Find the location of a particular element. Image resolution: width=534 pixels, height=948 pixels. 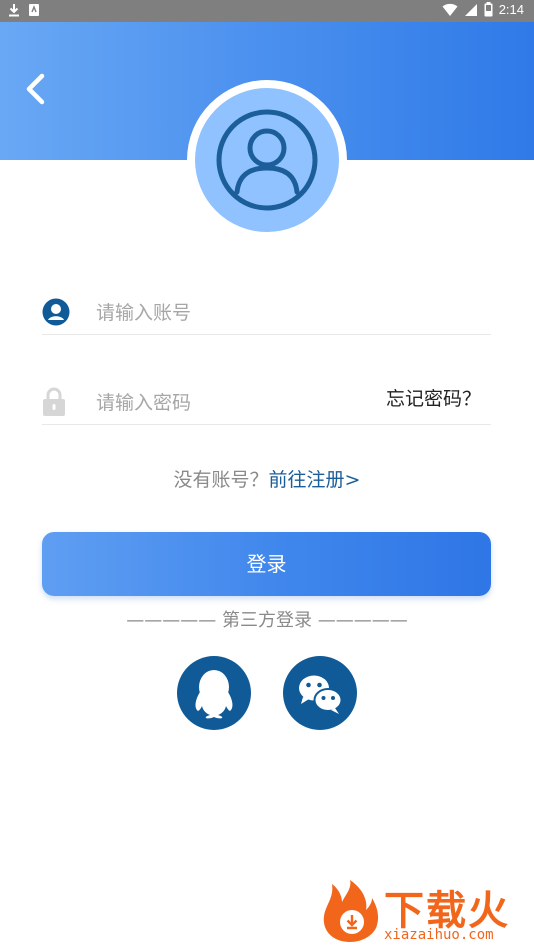

sim-card-icon is located at coordinates (34, 10).